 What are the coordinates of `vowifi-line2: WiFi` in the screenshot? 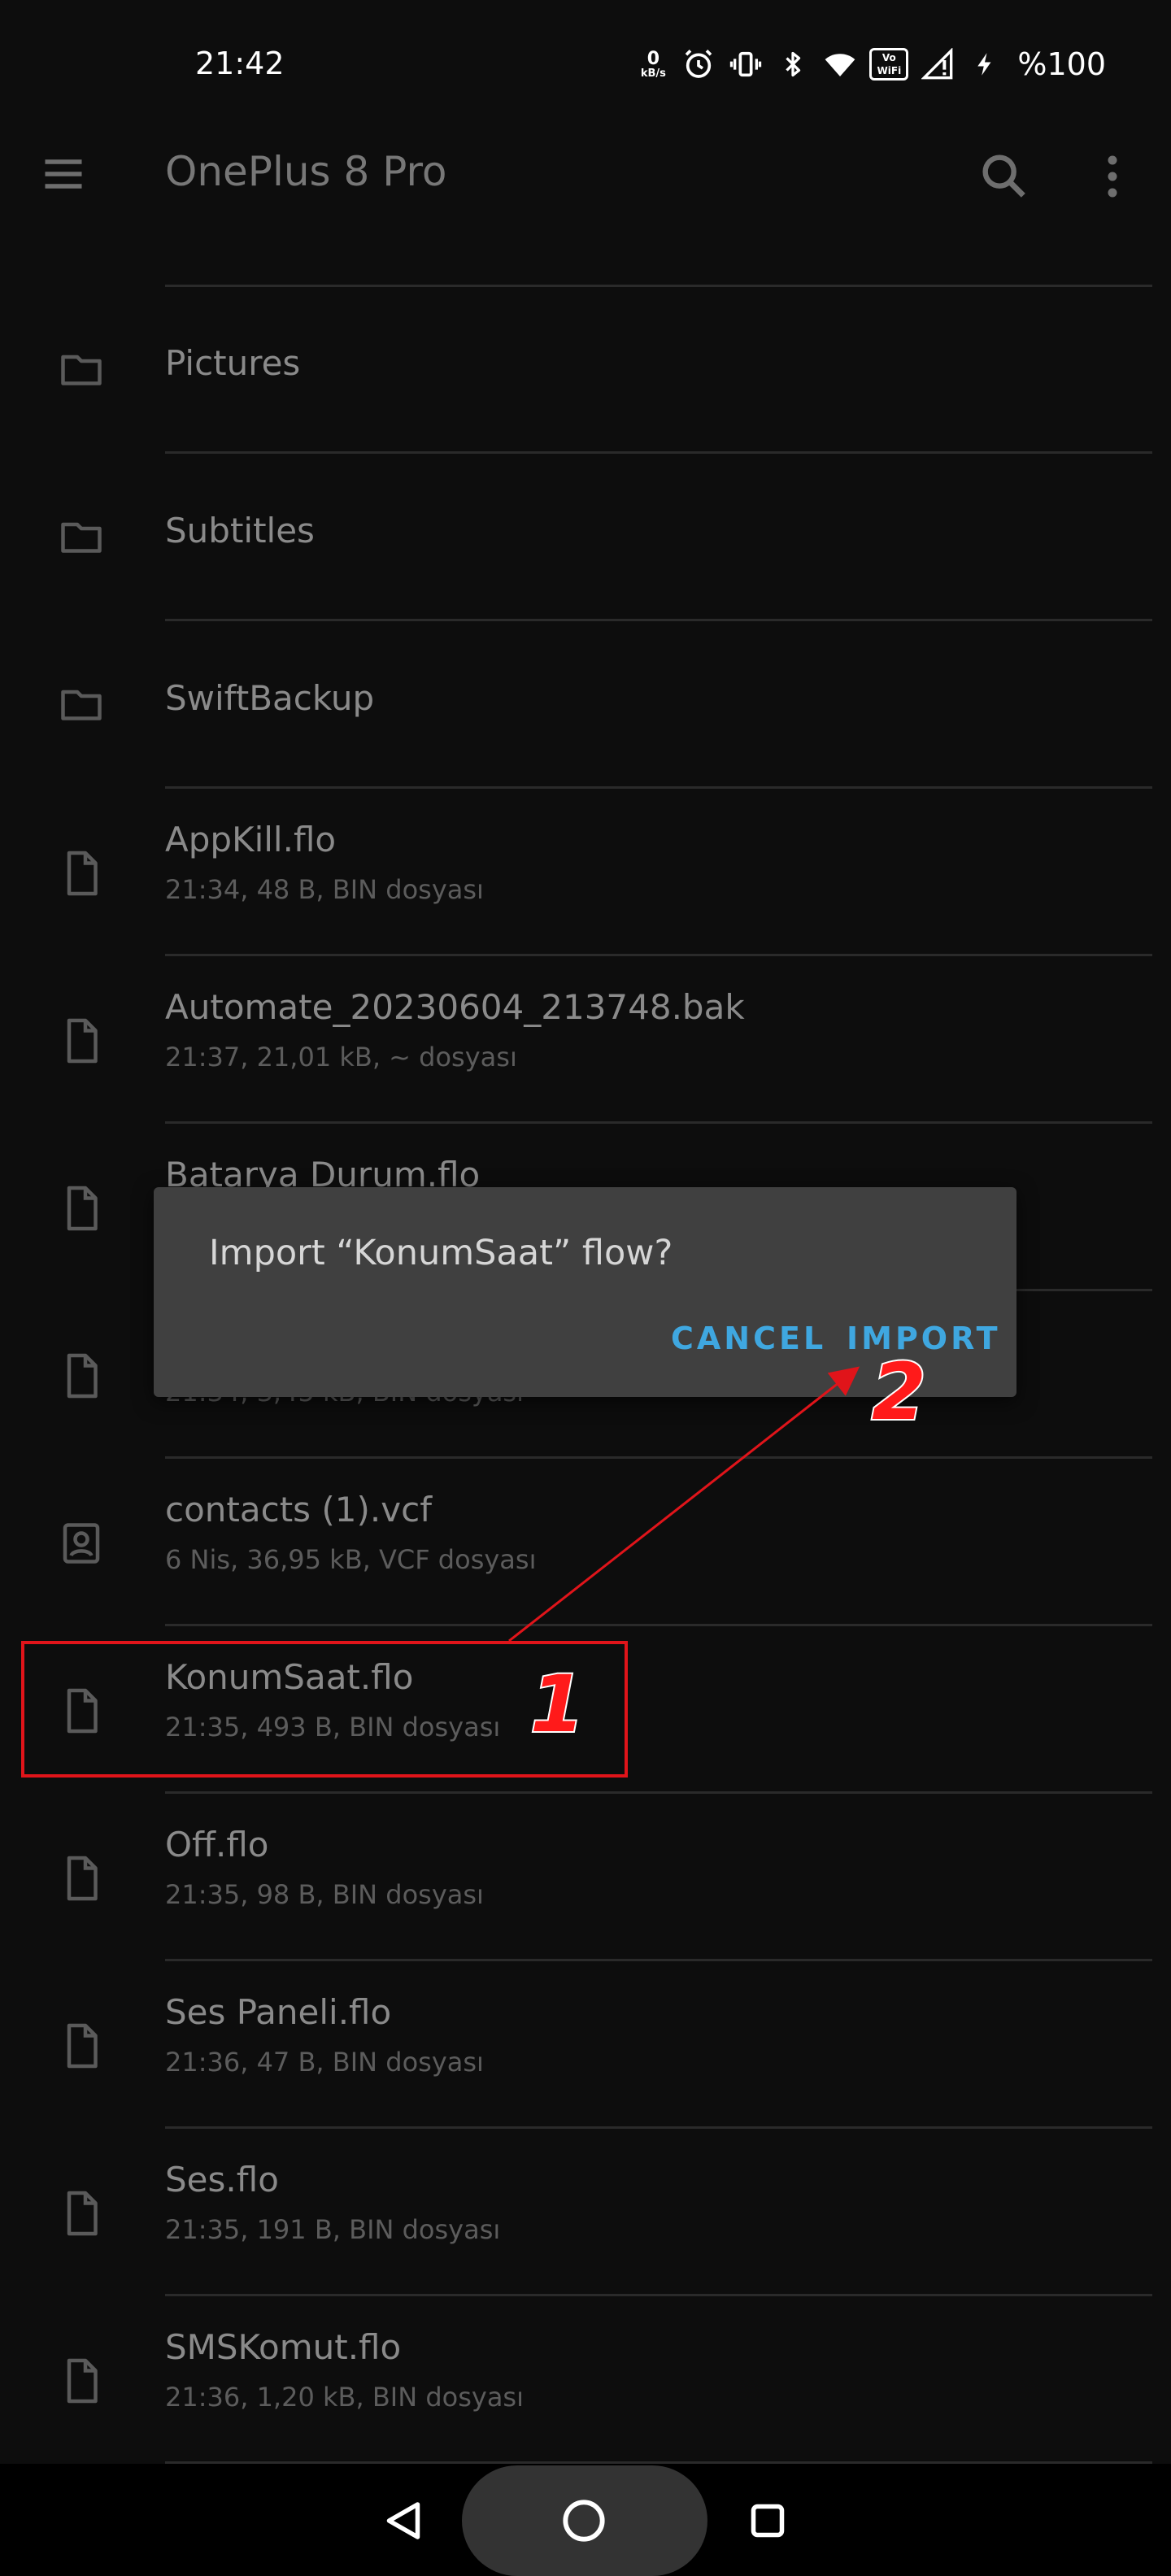 It's located at (890, 70).